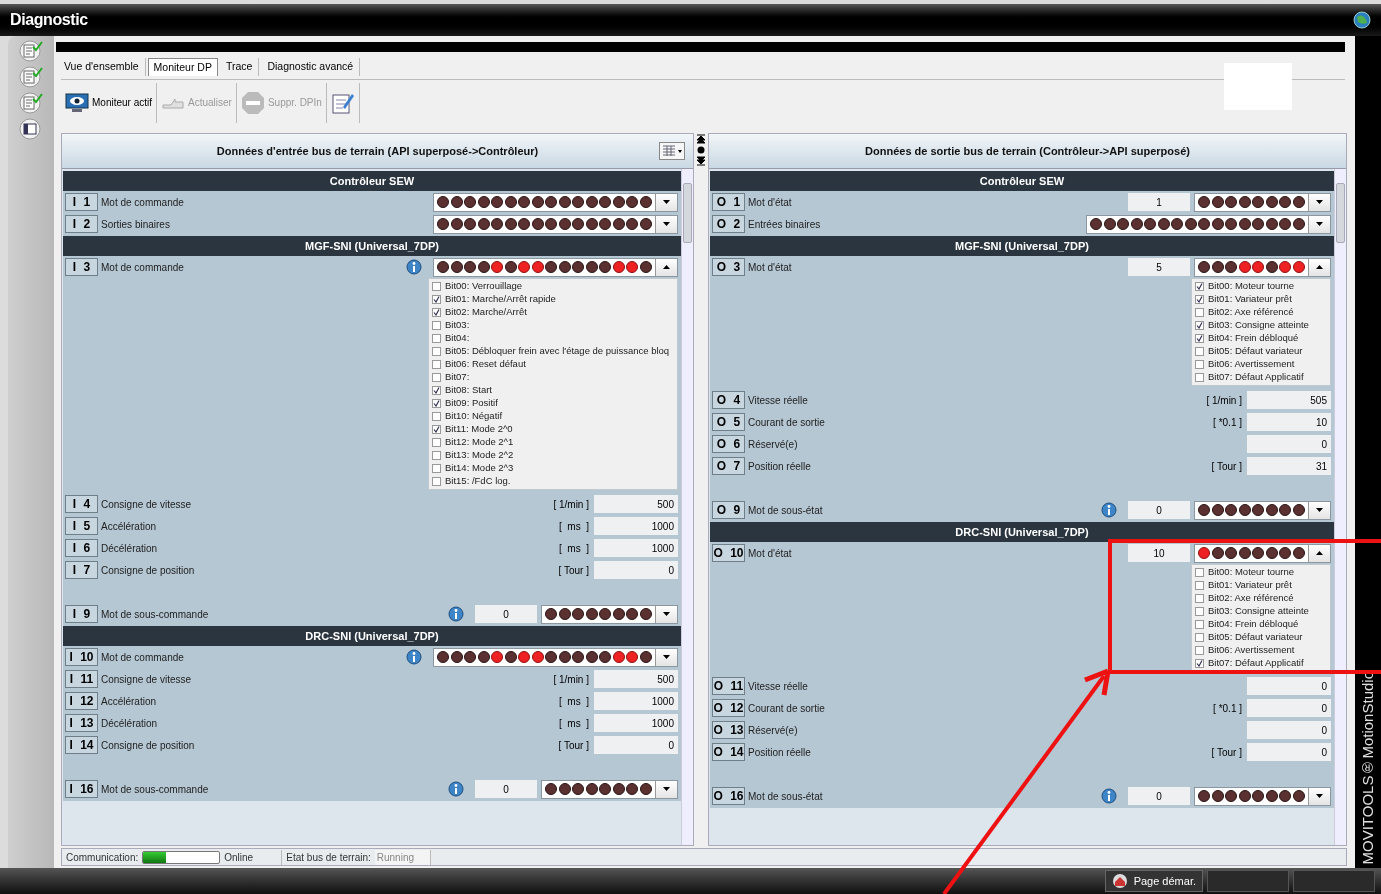  I want to click on row-id: I 11, so click(81, 679).